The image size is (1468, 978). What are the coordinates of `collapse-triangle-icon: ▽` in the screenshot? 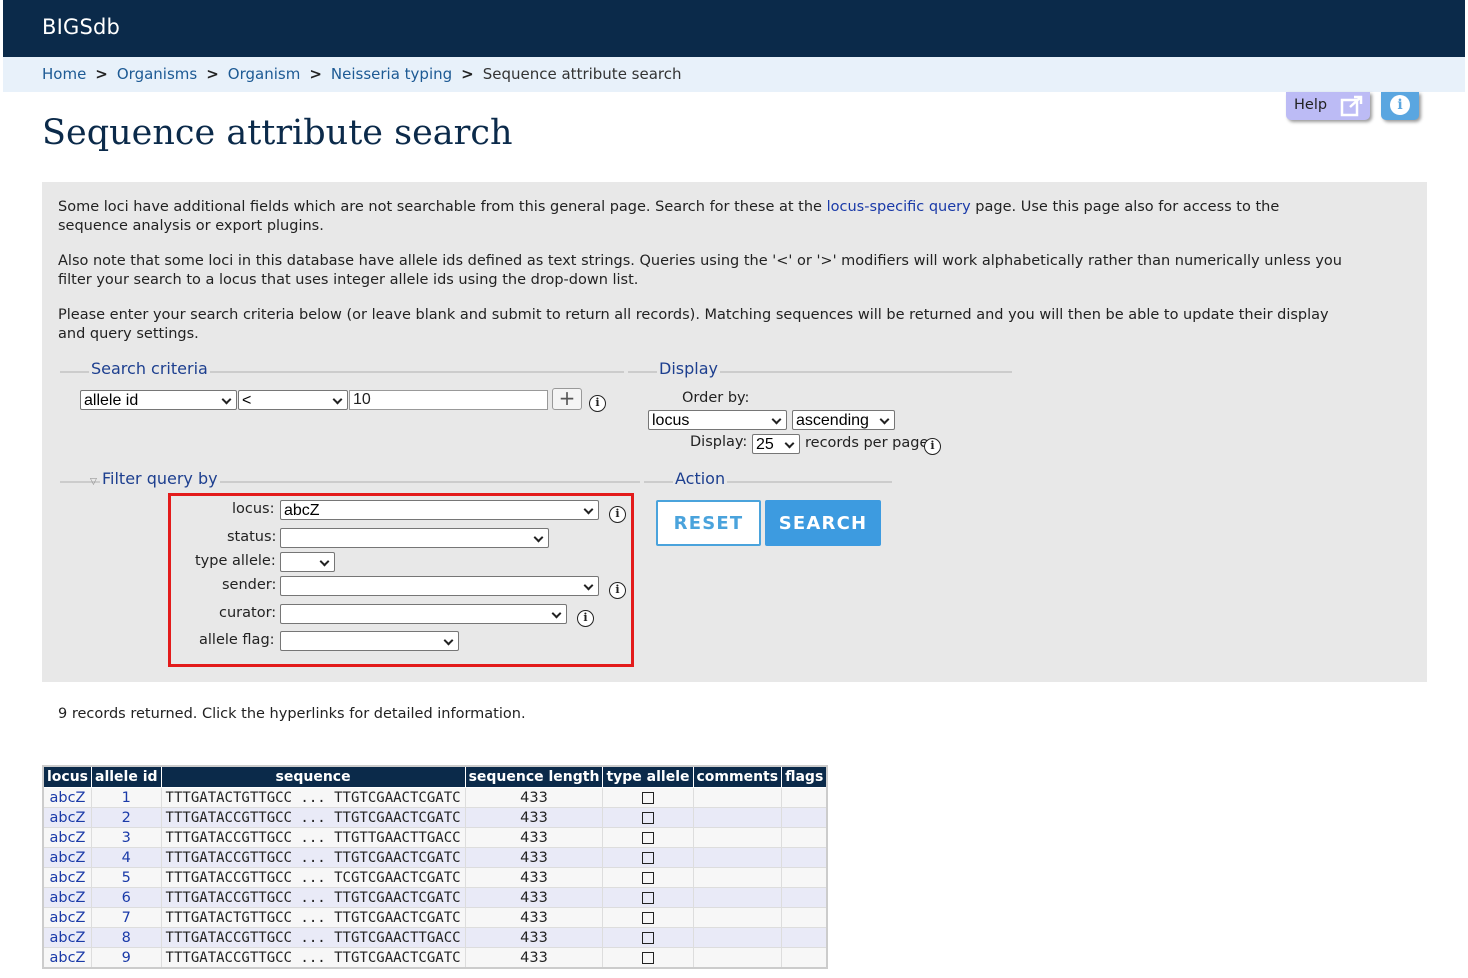 It's located at (93, 482).